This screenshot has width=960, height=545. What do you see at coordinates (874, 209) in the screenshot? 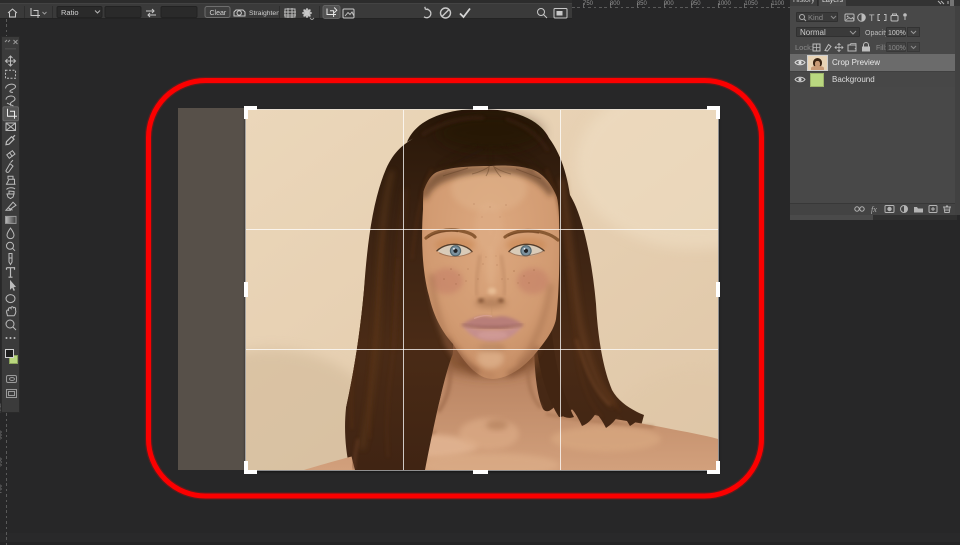
I see `svg-text: fx` at bounding box center [874, 209].